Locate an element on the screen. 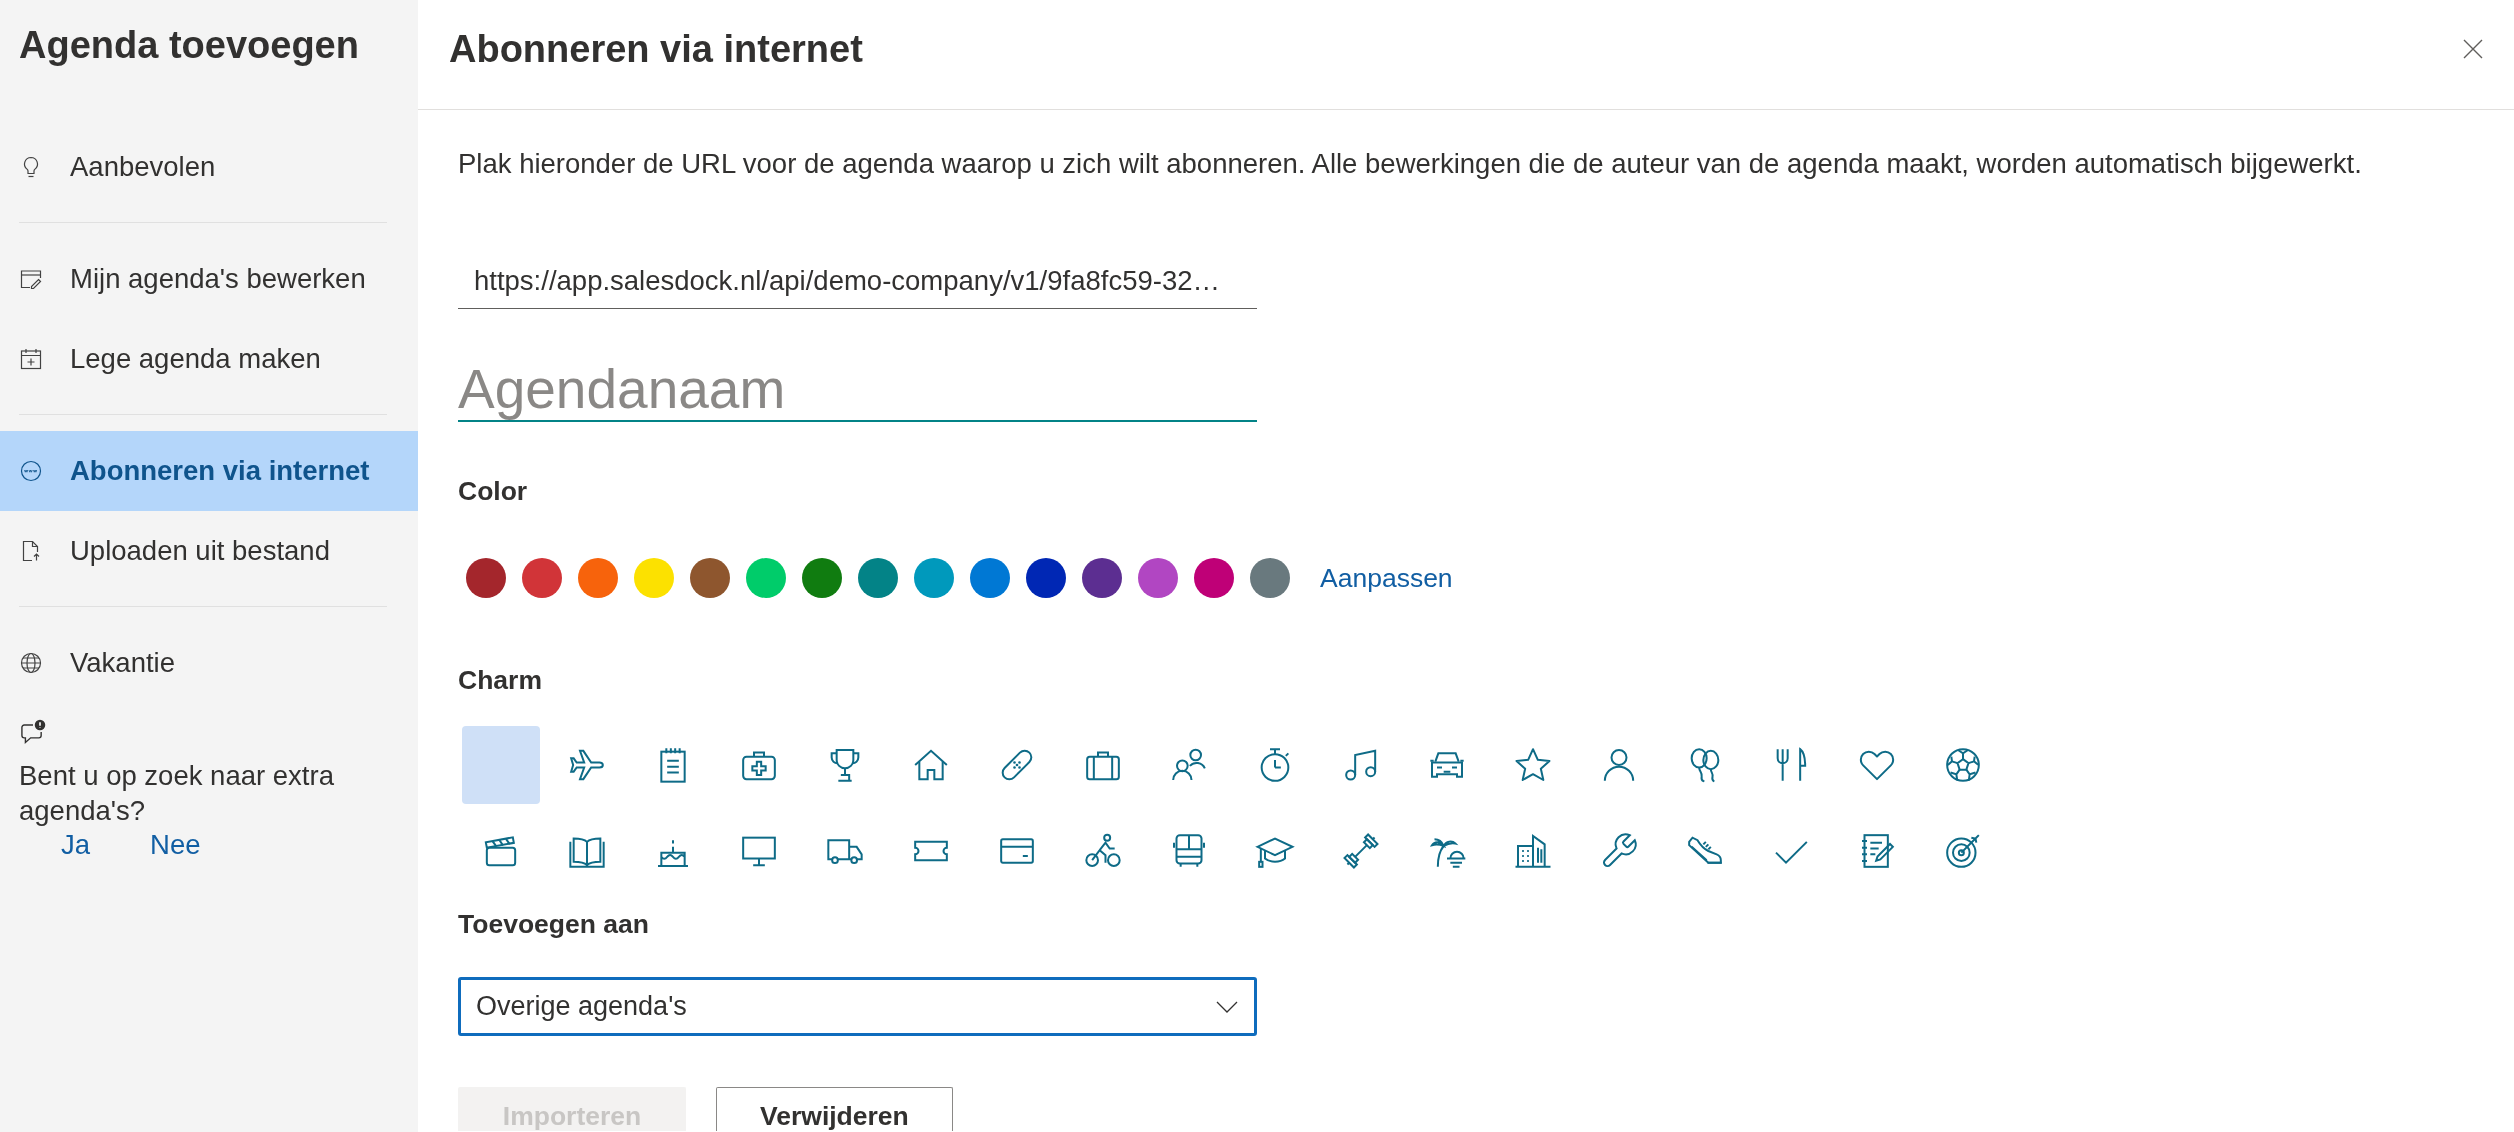 The width and height of the screenshot is (2514, 1132). sidebar-item: Abonneren via internet is located at coordinates (209, 471).